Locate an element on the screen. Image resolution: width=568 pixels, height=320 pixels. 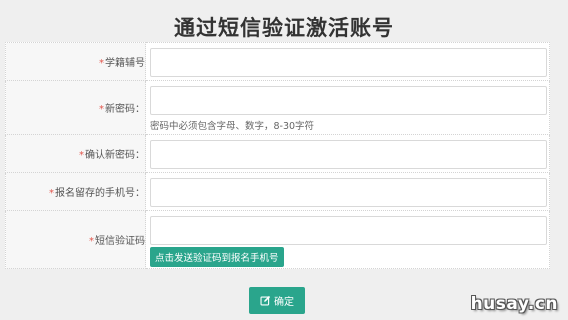
confirm-button-label: 确定 is located at coordinates (284, 302).